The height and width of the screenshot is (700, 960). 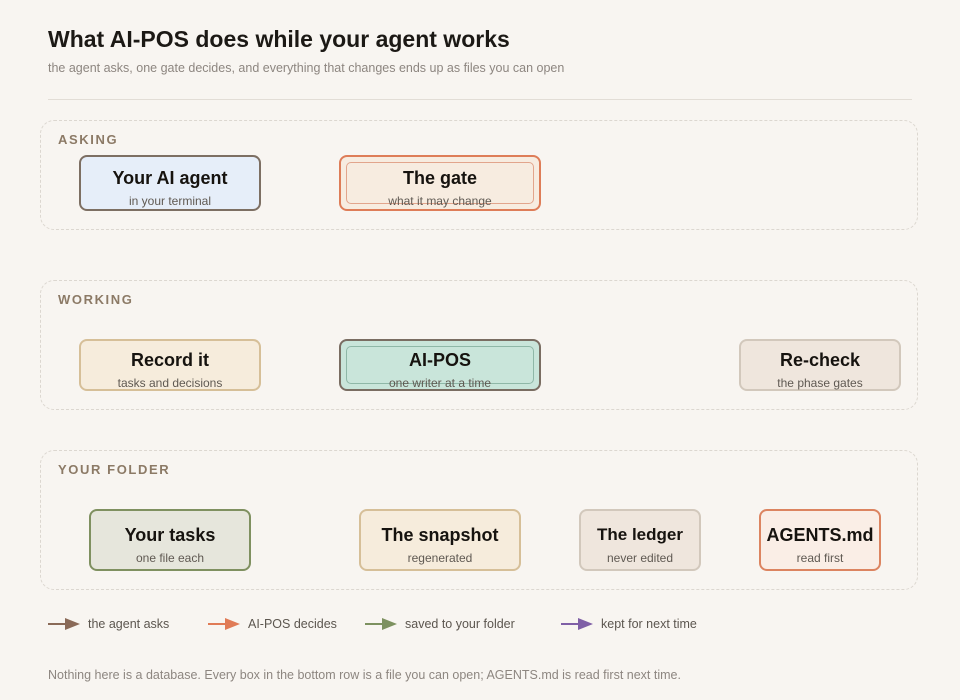 I want to click on node-title: Your AI agent, so click(x=170, y=178).